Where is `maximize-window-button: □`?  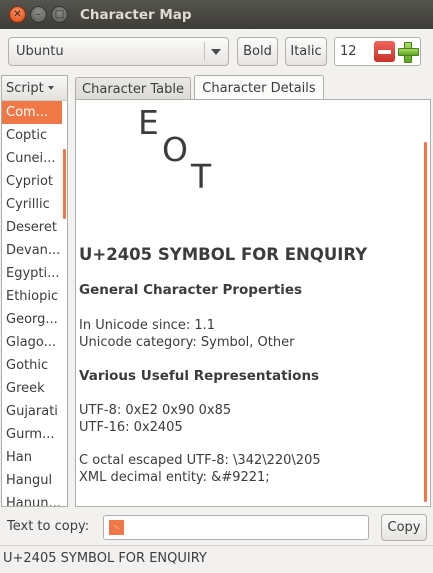
maximize-window-button: □ is located at coordinates (59, 14).